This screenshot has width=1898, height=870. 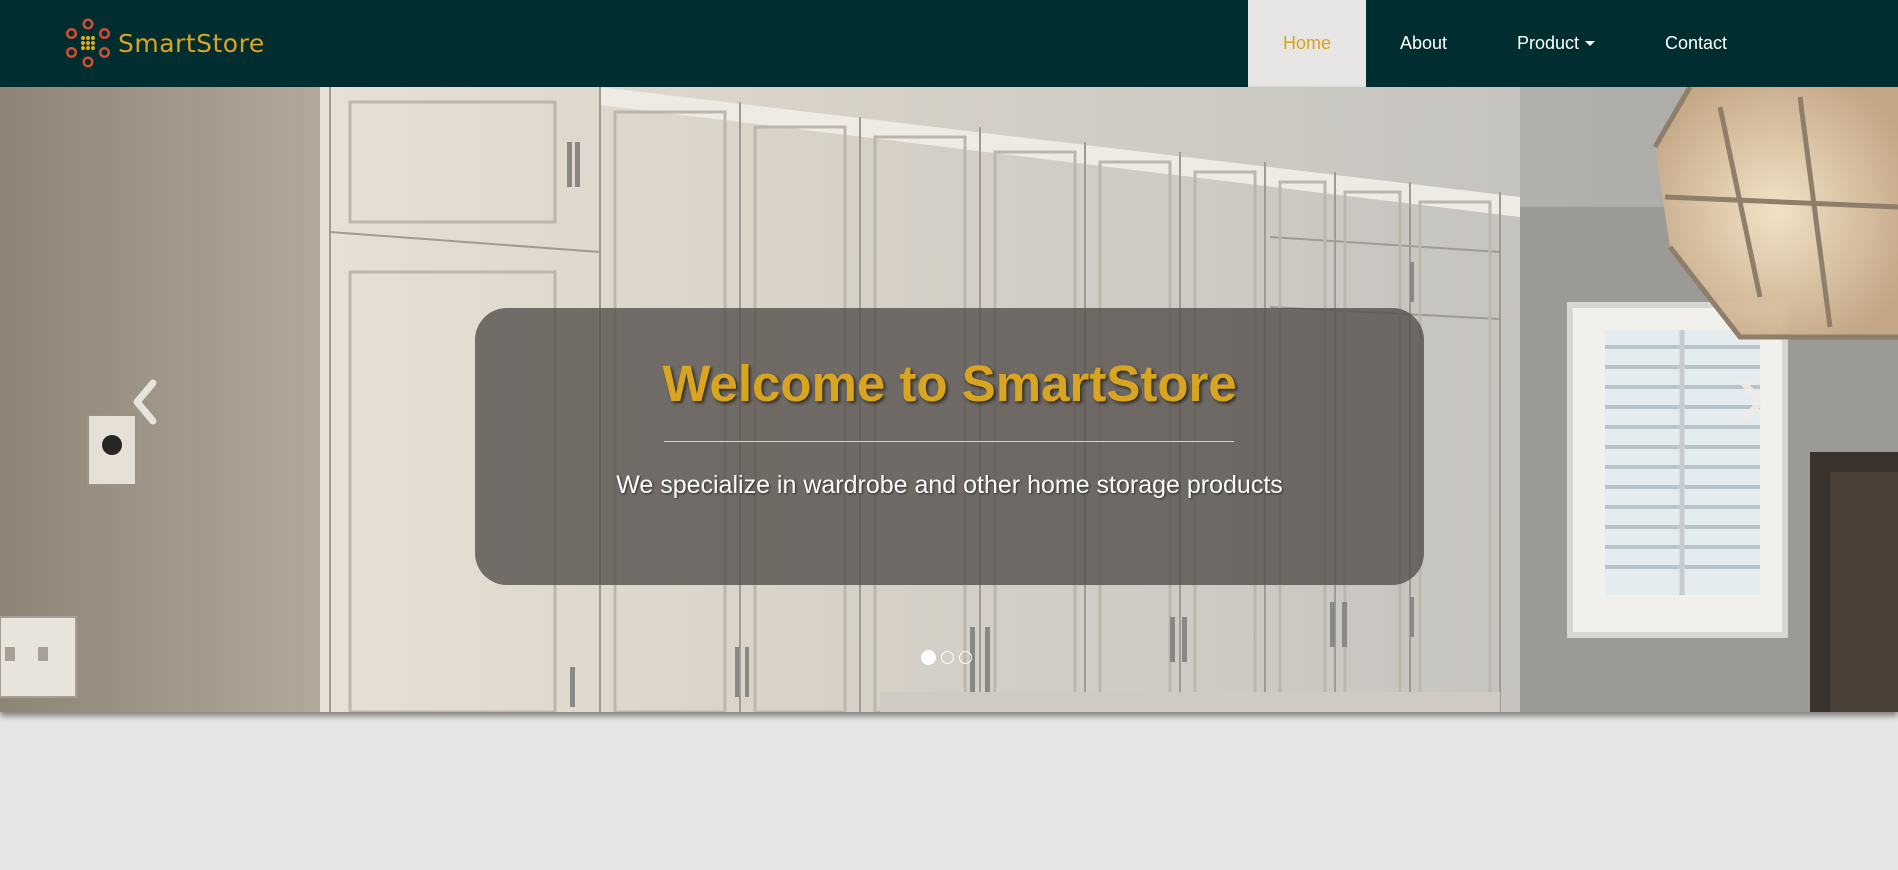 I want to click on caret-down-icon, so click(x=1590, y=43).